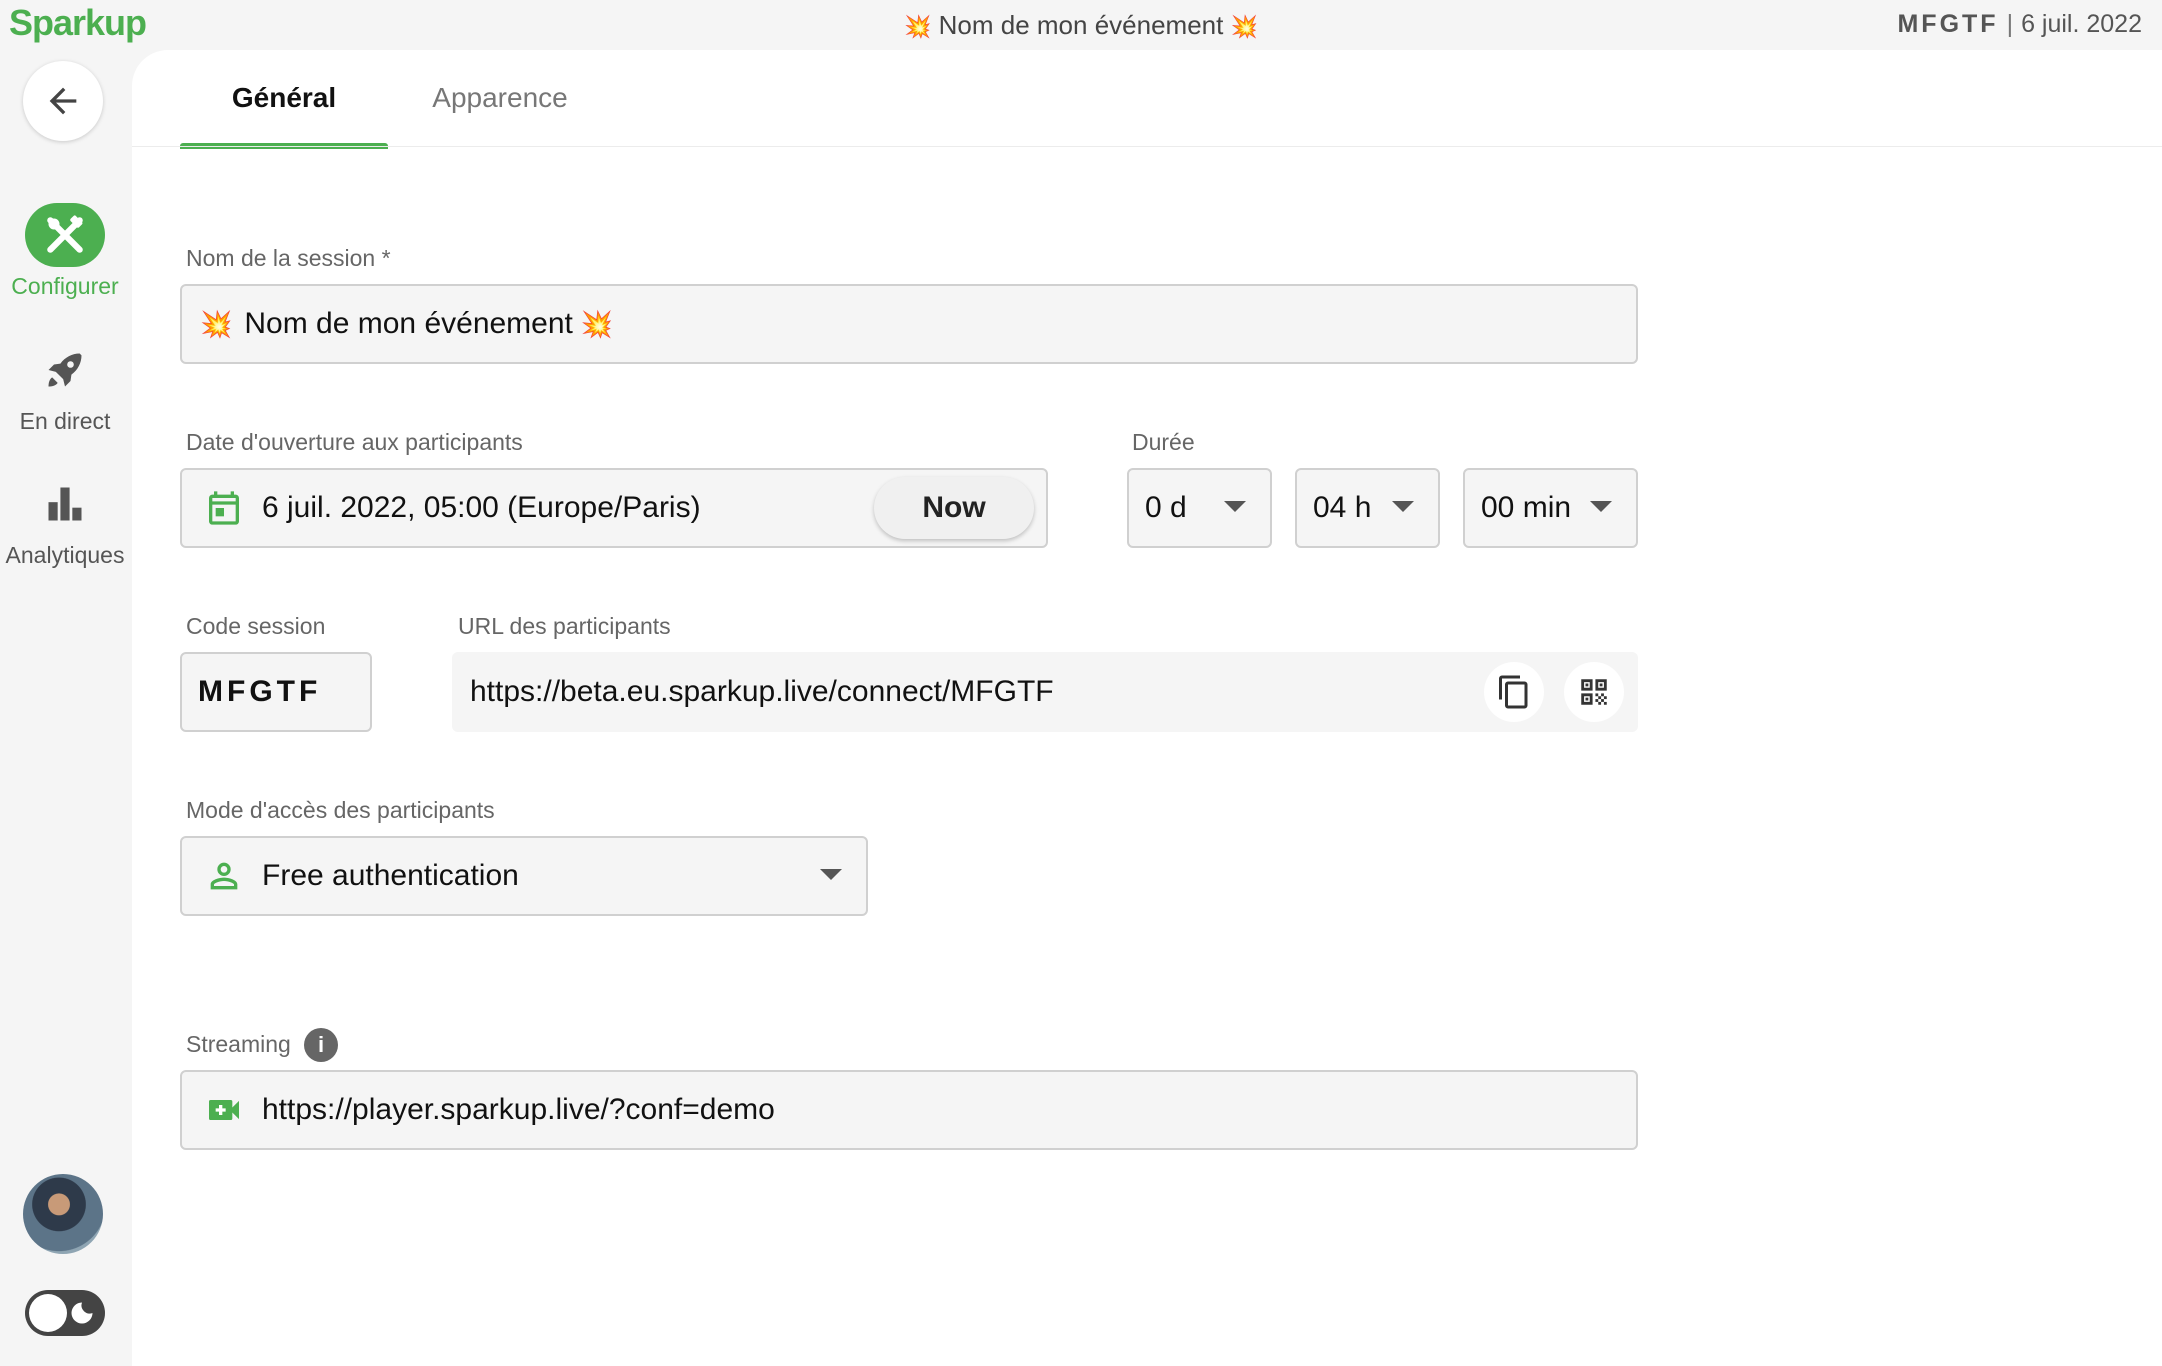 The width and height of the screenshot is (2162, 1366). I want to click on session-code-label: Code session, so click(256, 626).